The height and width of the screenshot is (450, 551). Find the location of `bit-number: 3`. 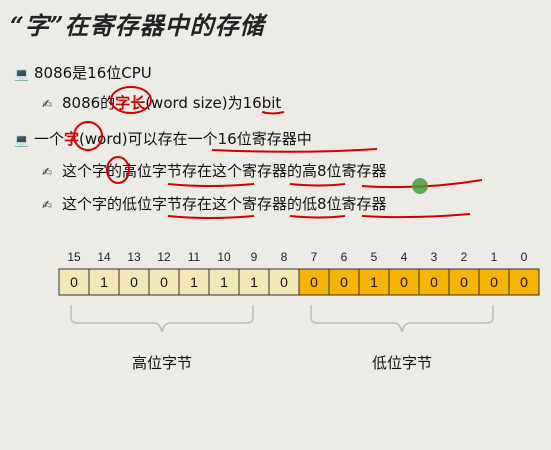

bit-number: 3 is located at coordinates (434, 257).